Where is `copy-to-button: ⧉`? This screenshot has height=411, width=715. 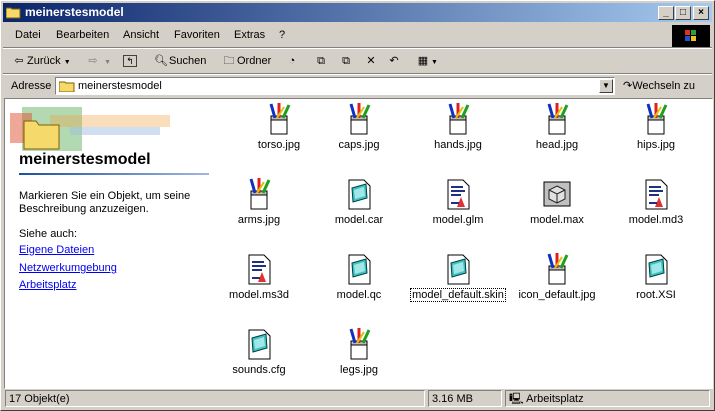 copy-to-button: ⧉ is located at coordinates (346, 61).